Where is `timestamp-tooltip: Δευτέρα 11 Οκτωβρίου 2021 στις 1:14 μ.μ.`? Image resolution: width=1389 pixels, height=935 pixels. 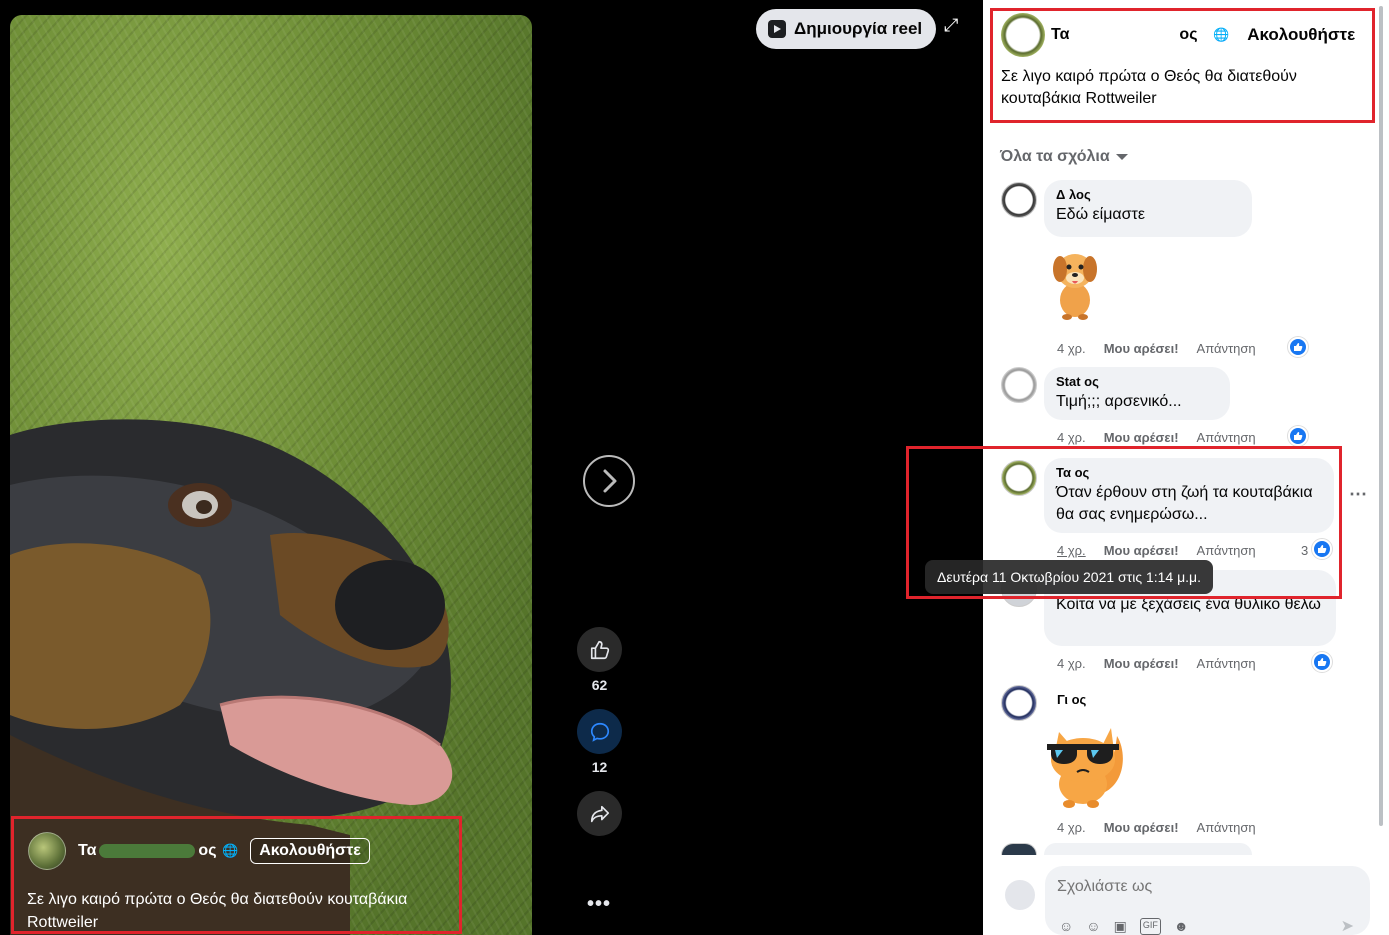 timestamp-tooltip: Δευτέρα 11 Οκτωβρίου 2021 στις 1:14 μ.μ. is located at coordinates (1069, 577).